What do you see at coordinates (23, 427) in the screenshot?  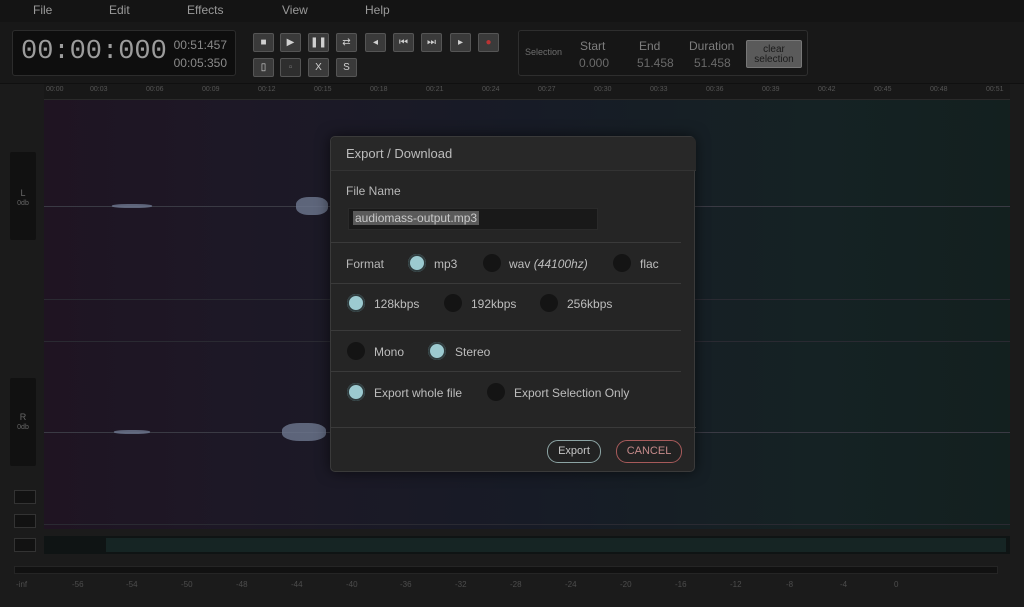 I see `right-channel-db: 0db` at bounding box center [23, 427].